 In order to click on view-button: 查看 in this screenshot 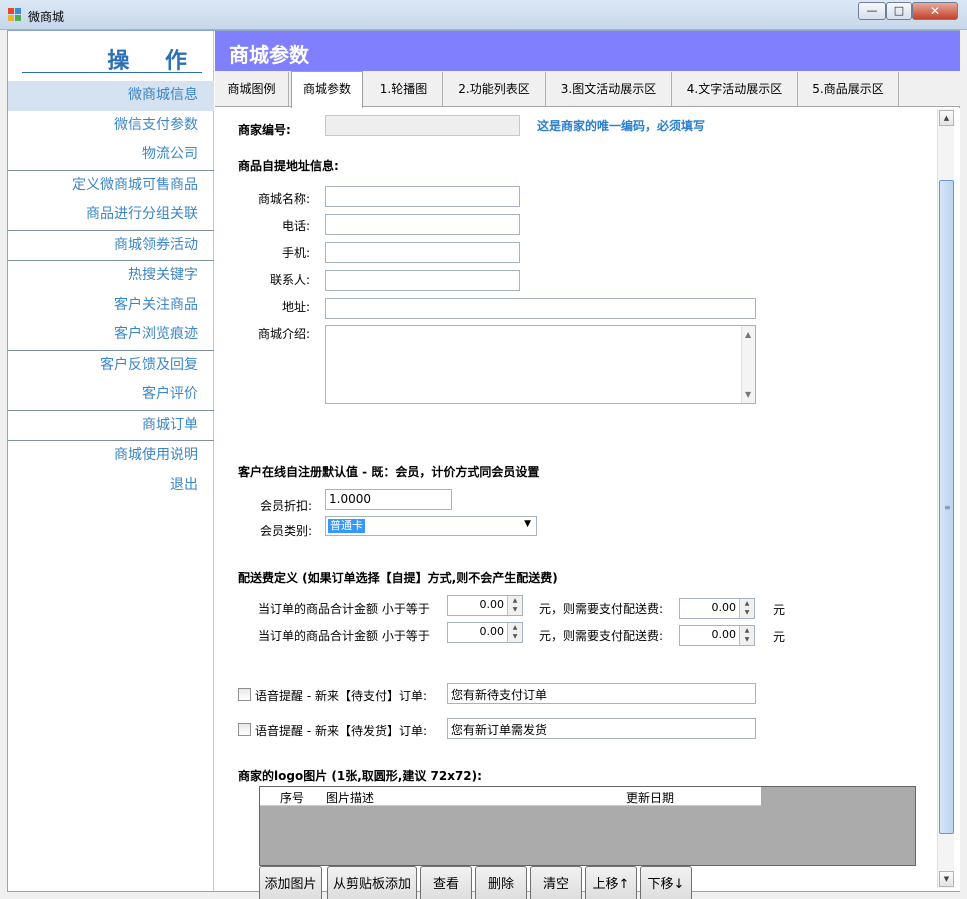, I will do `click(446, 882)`.